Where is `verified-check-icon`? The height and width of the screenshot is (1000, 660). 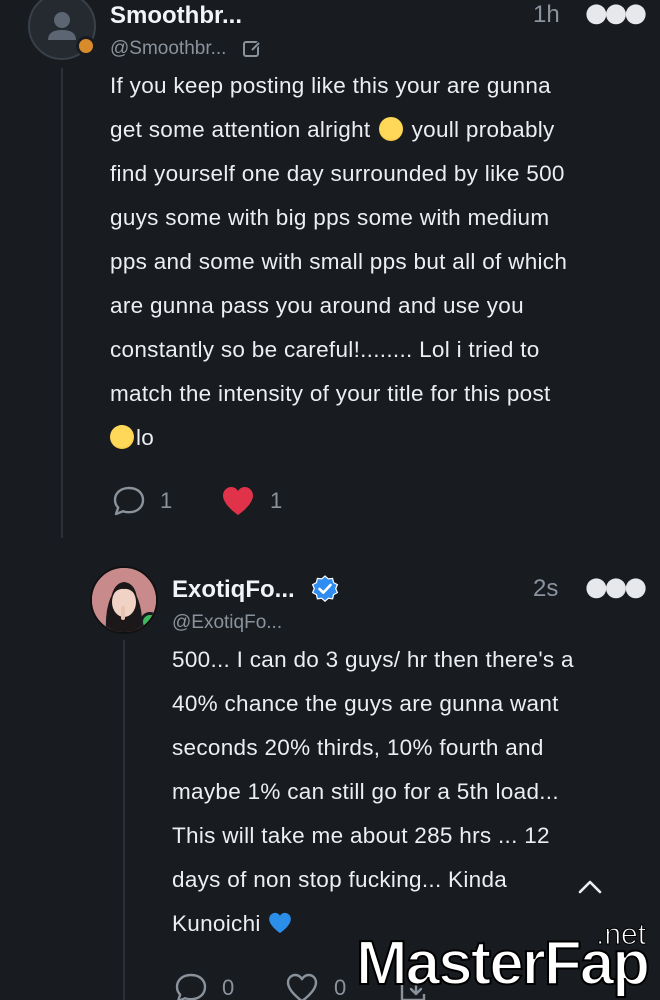
verified-check-icon is located at coordinates (325, 588).